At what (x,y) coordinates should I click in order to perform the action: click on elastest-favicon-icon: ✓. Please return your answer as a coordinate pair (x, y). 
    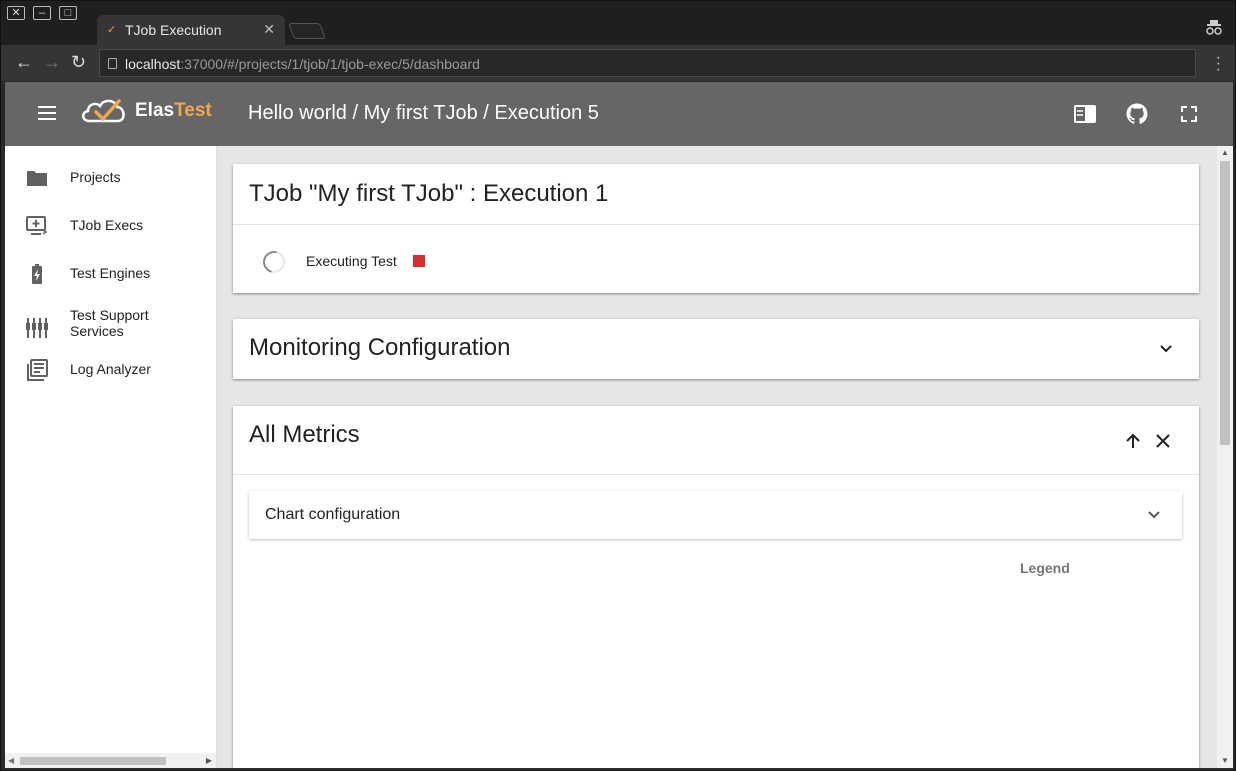
    Looking at the image, I should click on (112, 30).